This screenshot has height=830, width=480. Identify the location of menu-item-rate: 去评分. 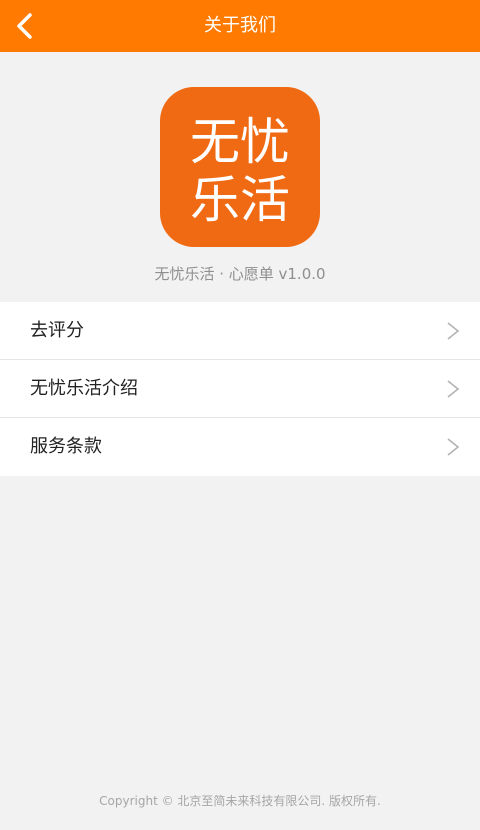
(240, 331).